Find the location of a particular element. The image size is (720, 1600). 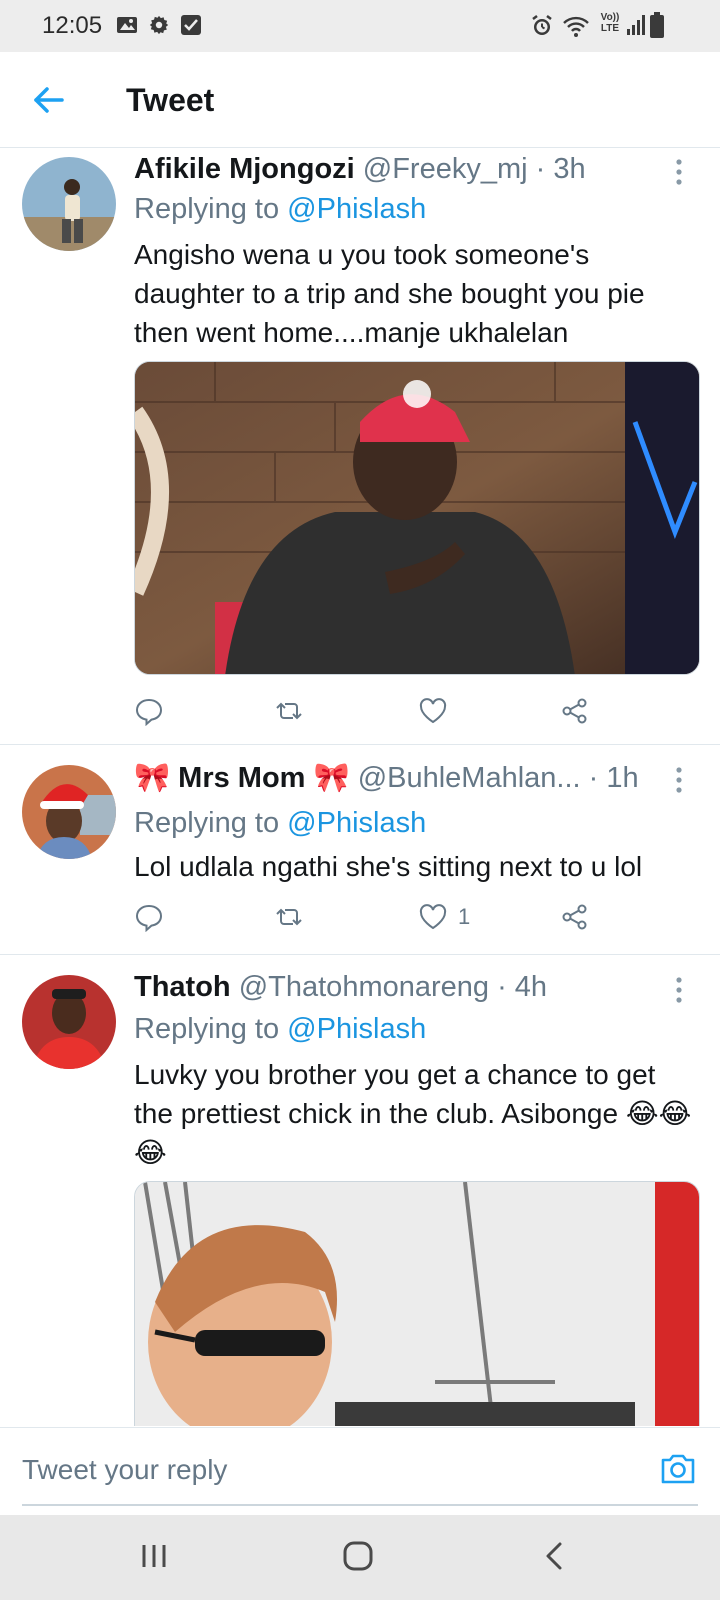

like-icon is located at coordinates (438, 711).